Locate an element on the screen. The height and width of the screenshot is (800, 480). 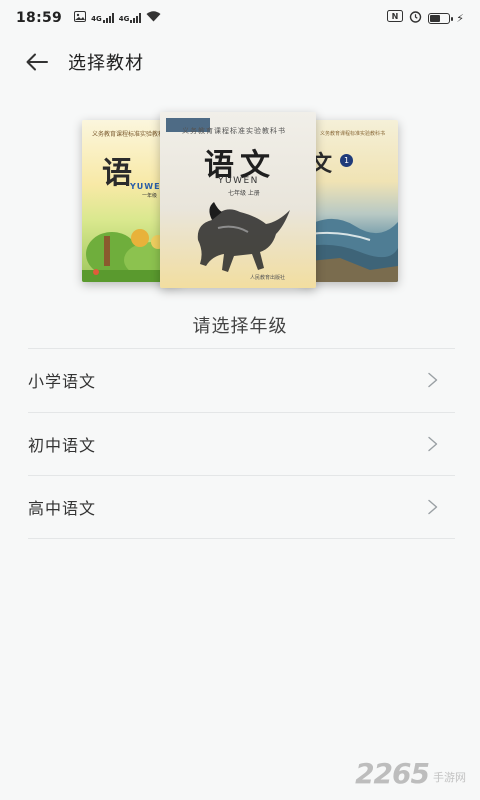
book-volume: 1 is located at coordinates (346, 160).